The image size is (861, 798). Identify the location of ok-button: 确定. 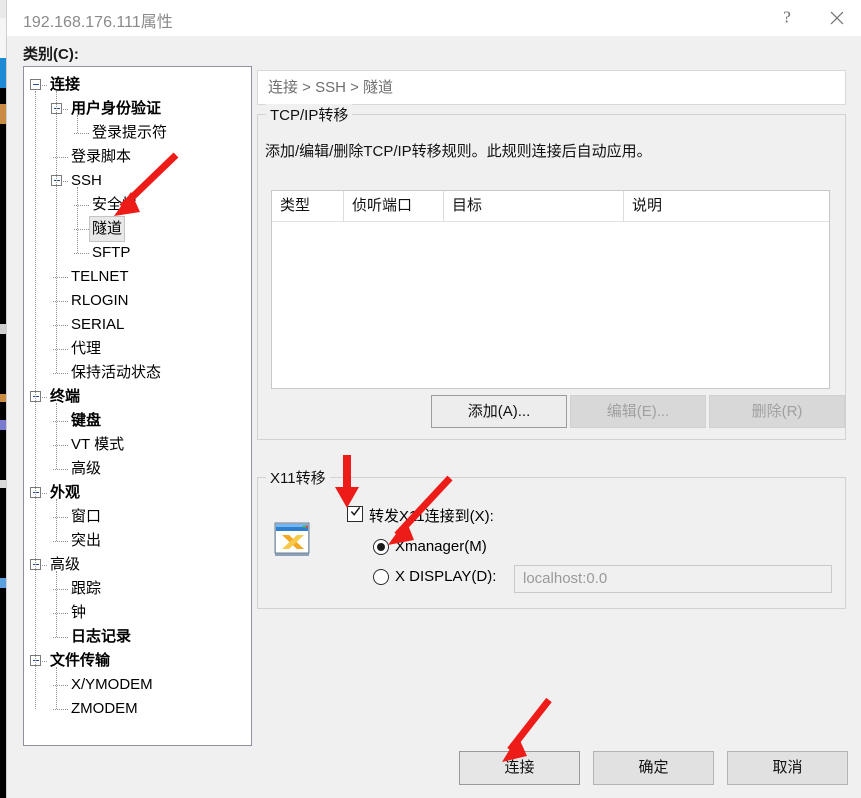
(653, 768).